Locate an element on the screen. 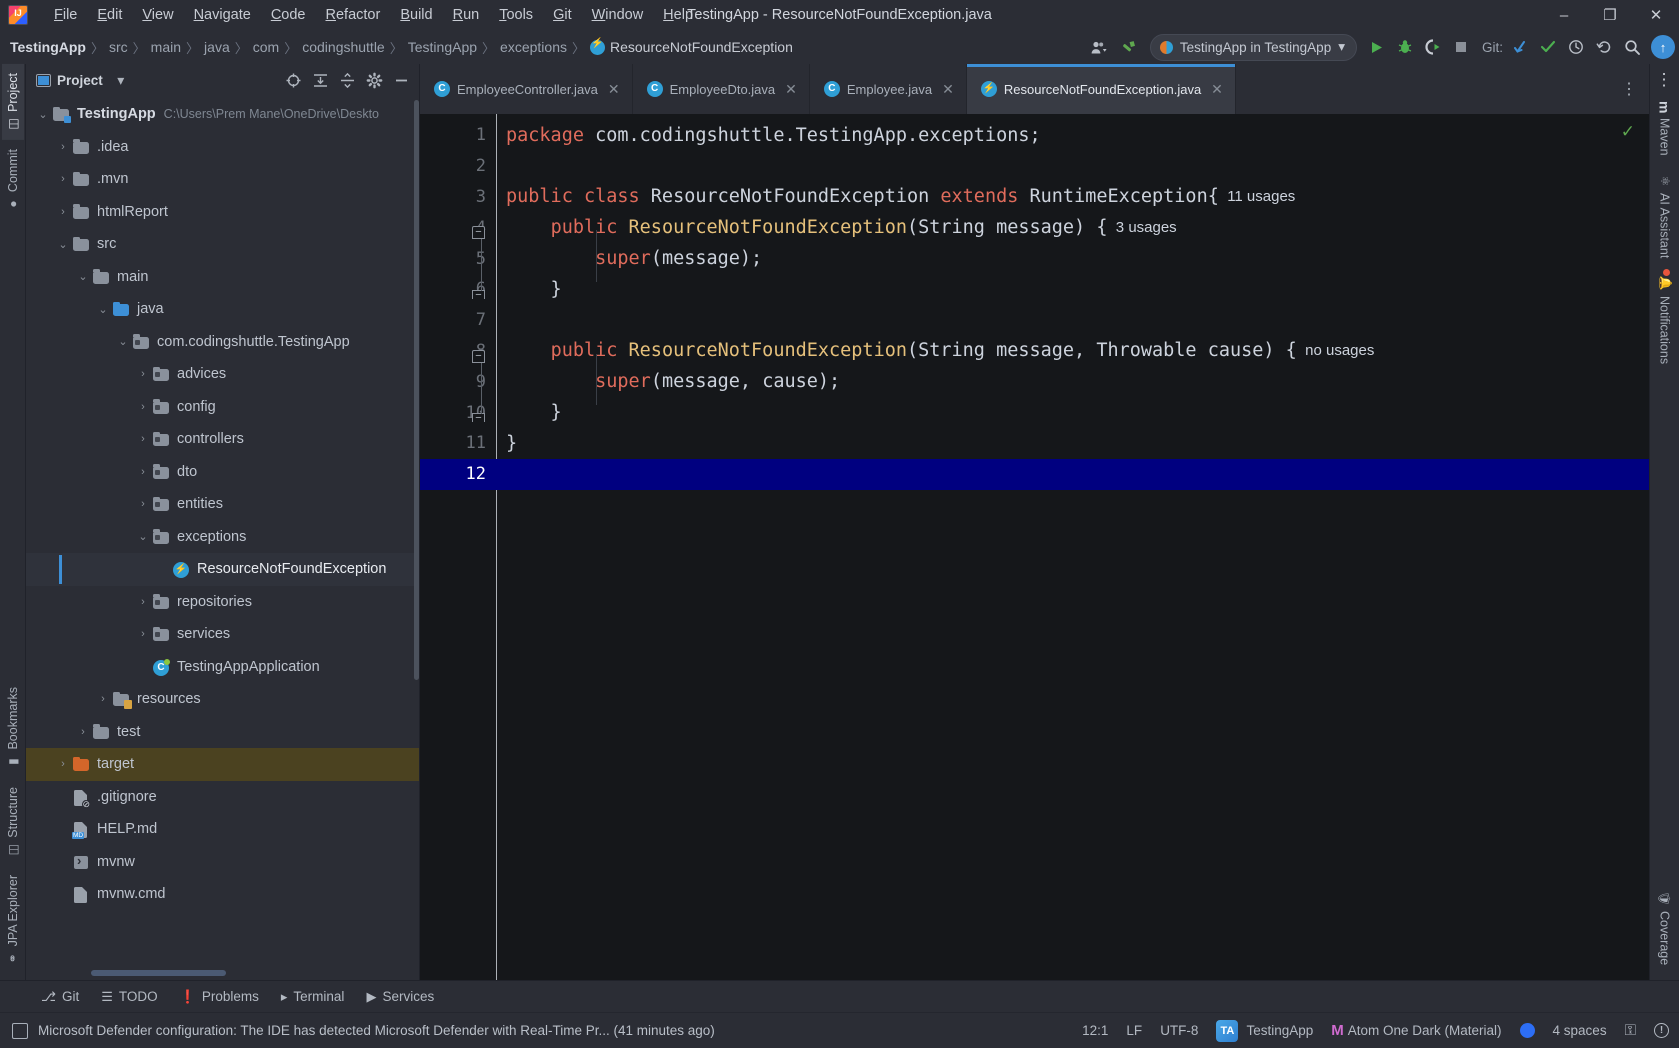  breadcrumb-java: java is located at coordinates (217, 47).